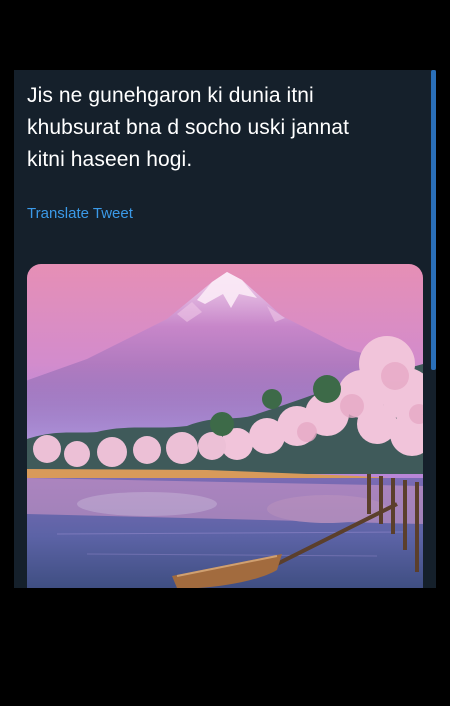 The height and width of the screenshot is (706, 450). What do you see at coordinates (433, 220) in the screenshot?
I see `scrollbar` at bounding box center [433, 220].